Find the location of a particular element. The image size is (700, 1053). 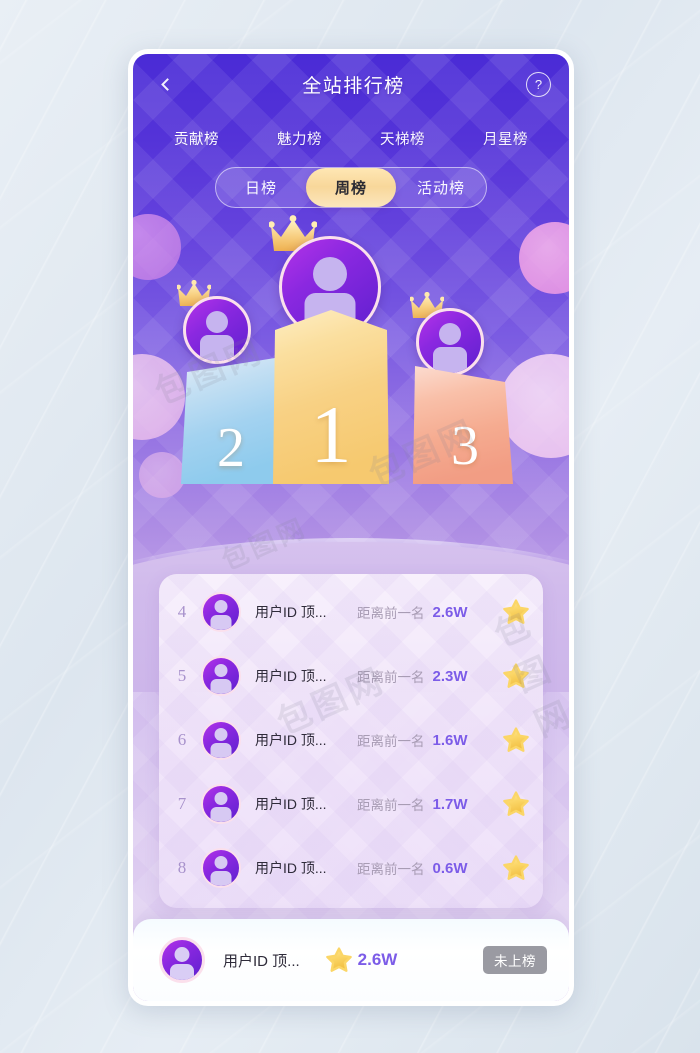

pedestal-1-shape is located at coordinates (331, 397).